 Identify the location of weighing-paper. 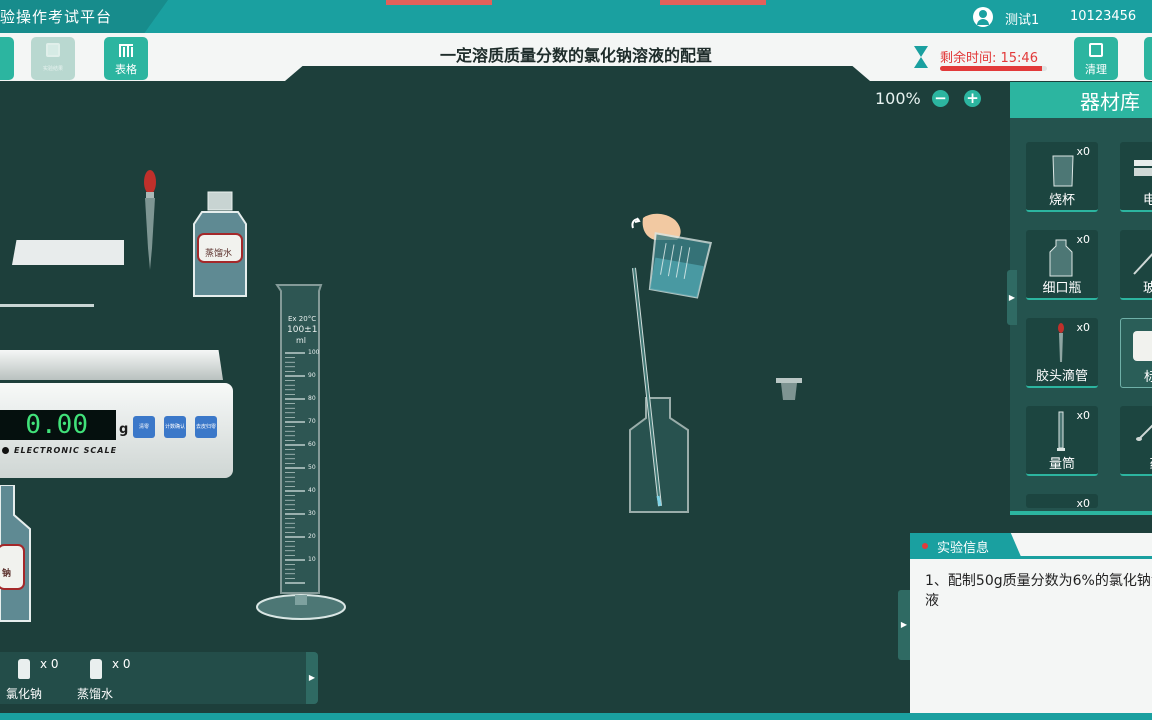
(68, 252).